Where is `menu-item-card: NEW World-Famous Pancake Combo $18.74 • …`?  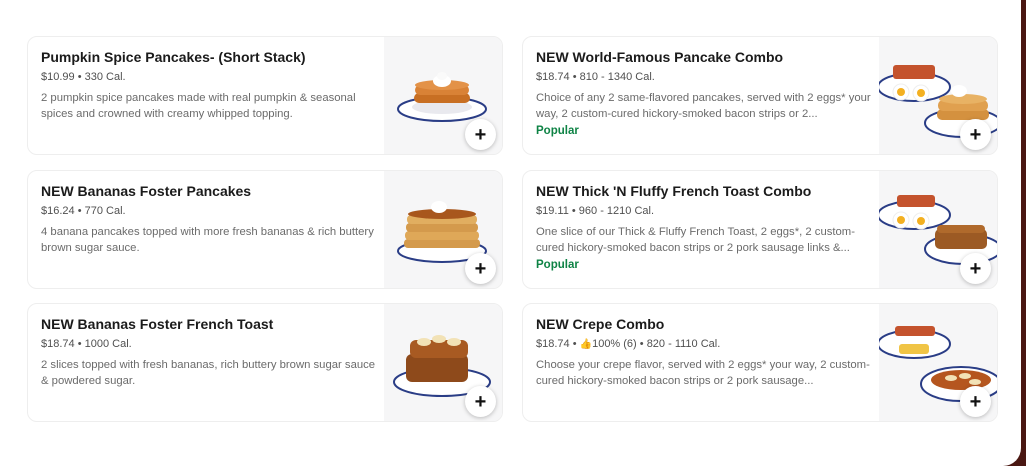
menu-item-card: NEW World-Famous Pancake Combo $18.74 • … is located at coordinates (760, 95).